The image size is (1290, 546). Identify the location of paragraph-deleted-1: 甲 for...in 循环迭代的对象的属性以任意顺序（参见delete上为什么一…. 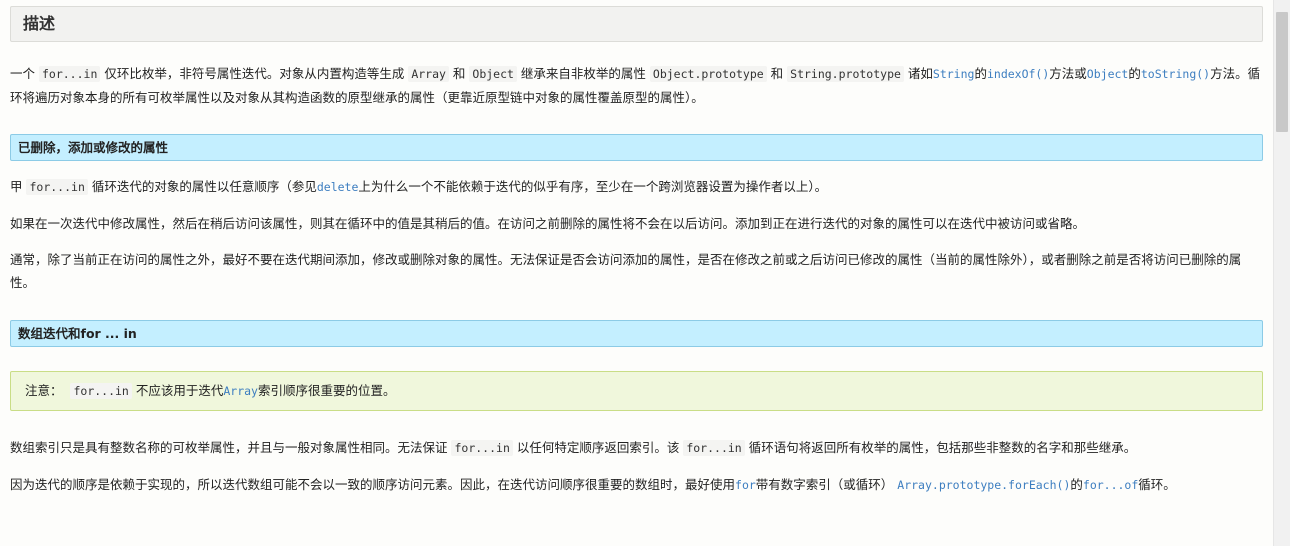
(419, 187).